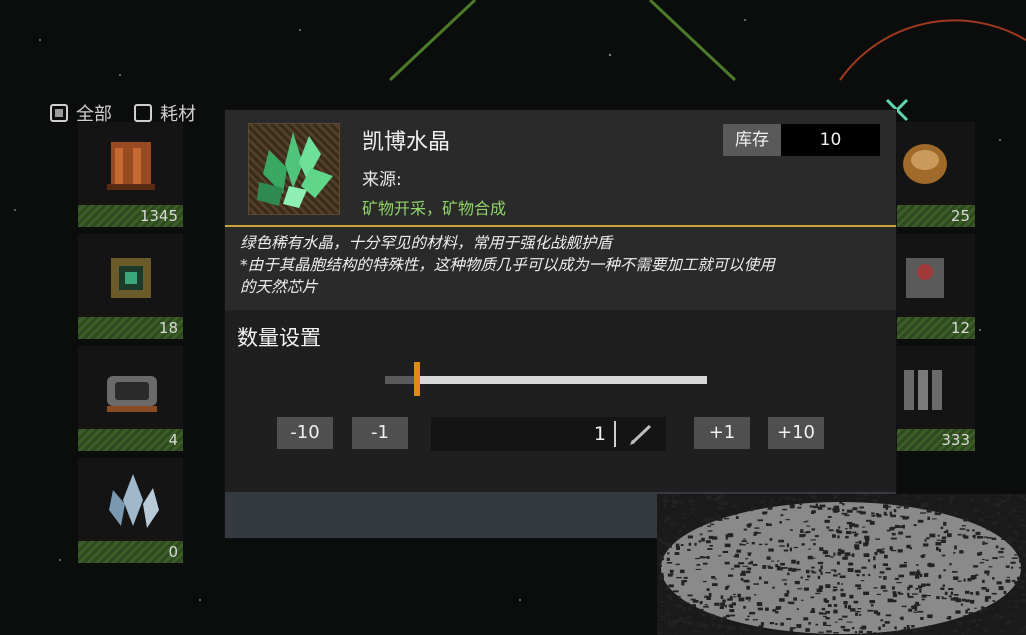 The height and width of the screenshot is (635, 1026). Describe the element at coordinates (925, 278) in the screenshot. I see `engine-part-icon` at that location.